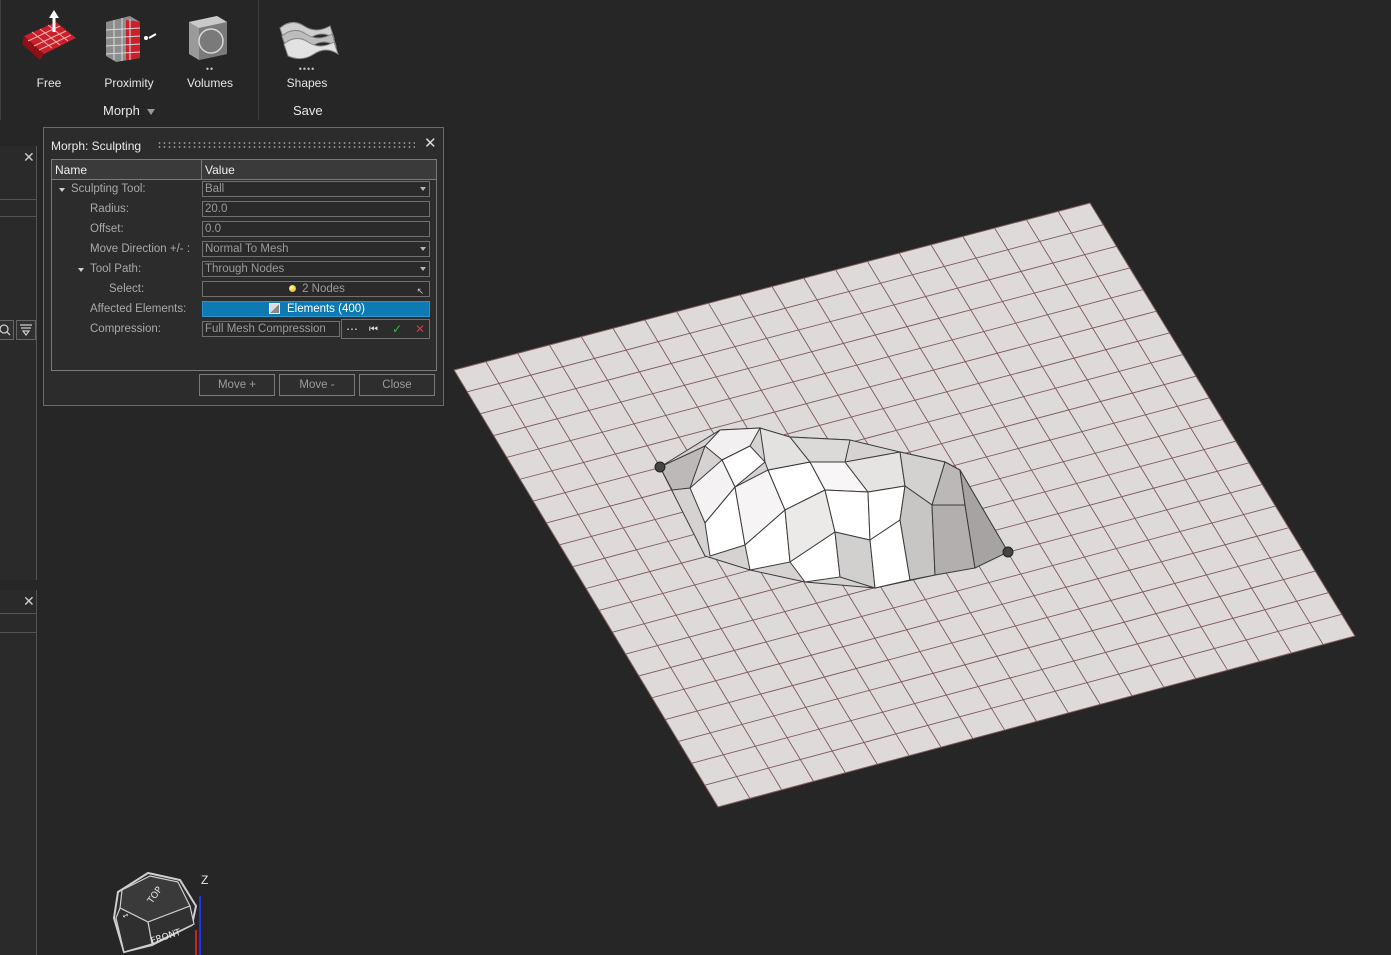 The width and height of the screenshot is (1391, 955). Describe the element at coordinates (121, 110) in the screenshot. I see `morph-title-text: Morph` at that location.